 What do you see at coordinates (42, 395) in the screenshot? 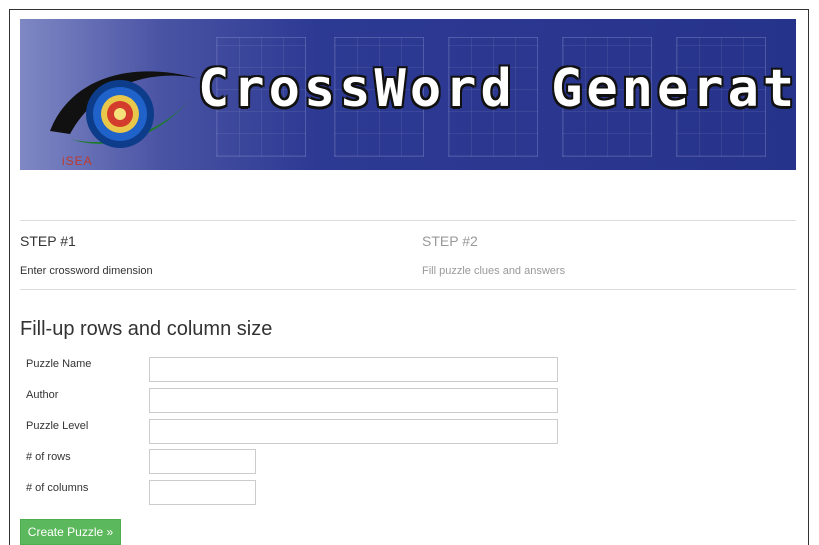
I see `author-label: Author` at bounding box center [42, 395].